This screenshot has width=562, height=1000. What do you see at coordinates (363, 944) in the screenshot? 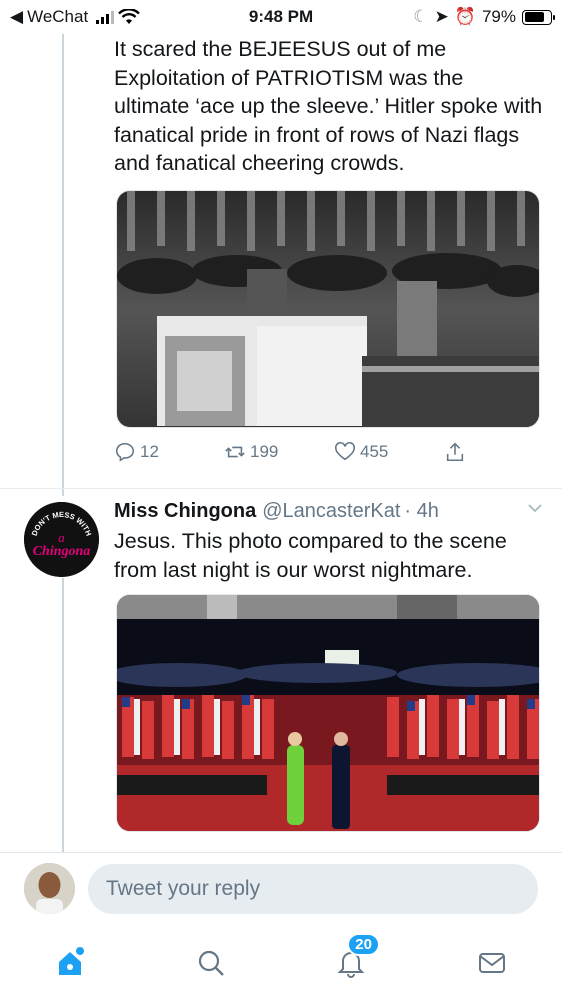
I see `notifications-badge: 20` at bounding box center [363, 944].